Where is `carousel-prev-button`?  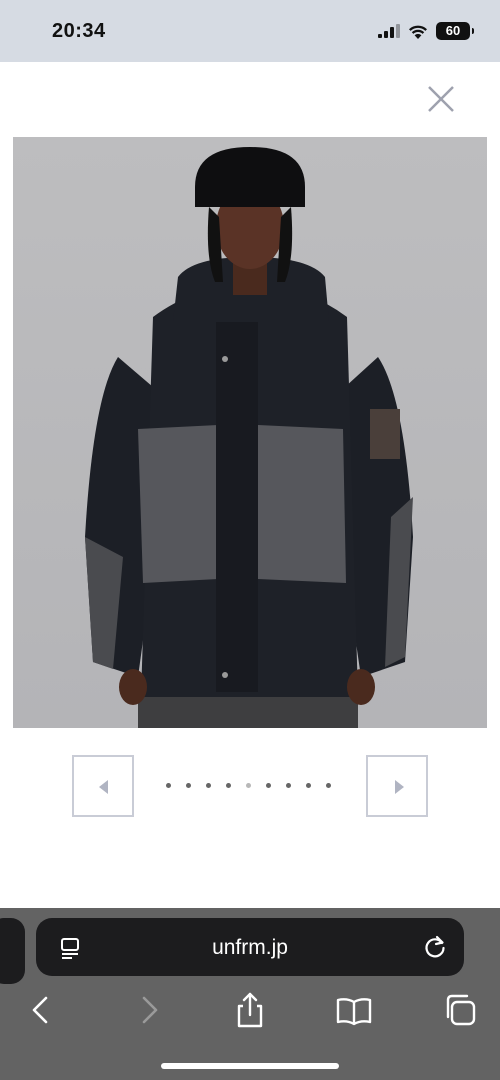
carousel-prev-button is located at coordinates (103, 786).